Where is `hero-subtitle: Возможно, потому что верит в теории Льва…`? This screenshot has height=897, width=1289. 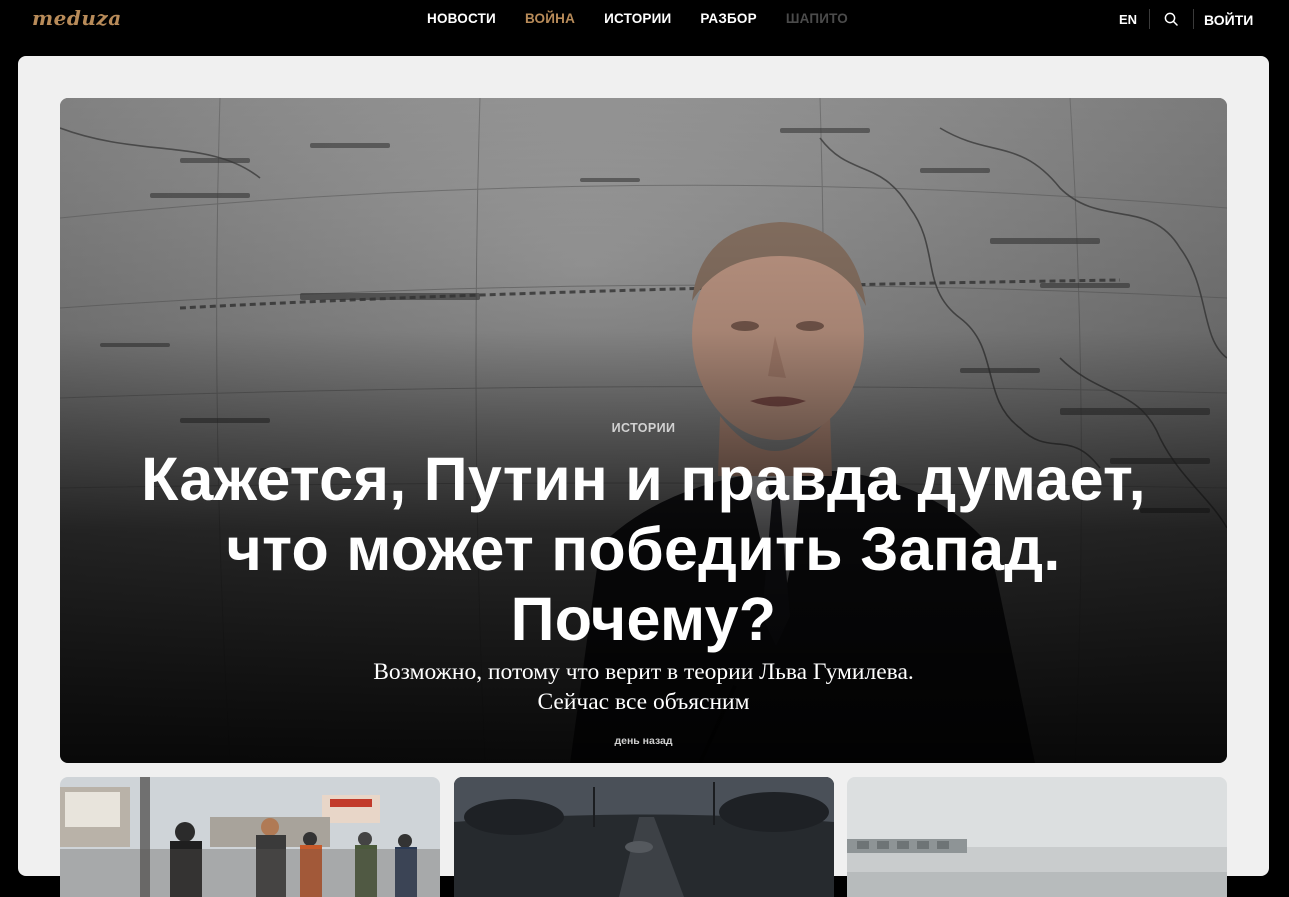 hero-subtitle: Возможно, потому что верит в теории Льва… is located at coordinates (643, 687).